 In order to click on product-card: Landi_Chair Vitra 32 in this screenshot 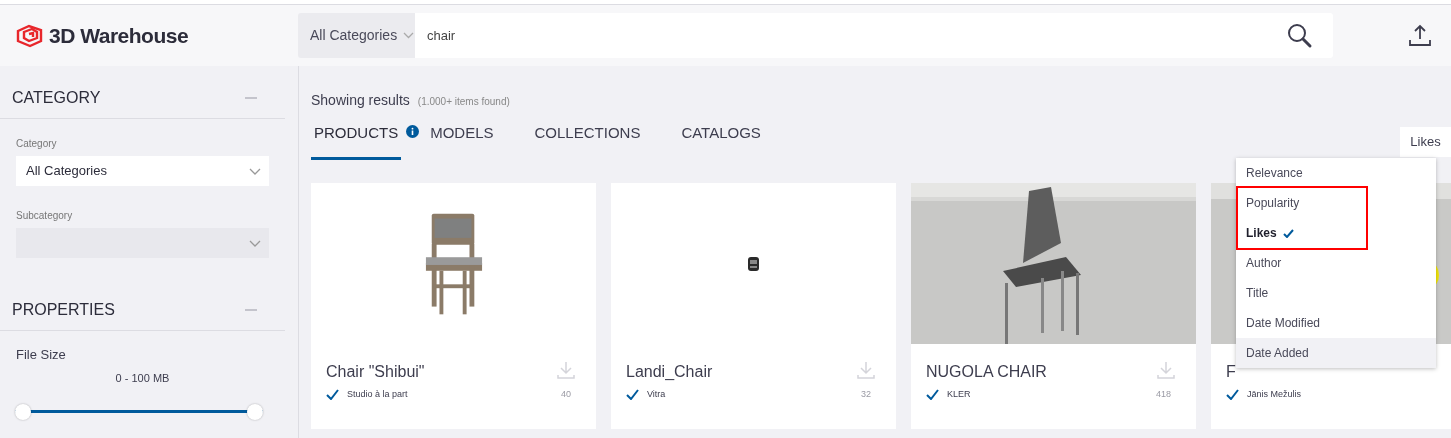, I will do `click(753, 306)`.